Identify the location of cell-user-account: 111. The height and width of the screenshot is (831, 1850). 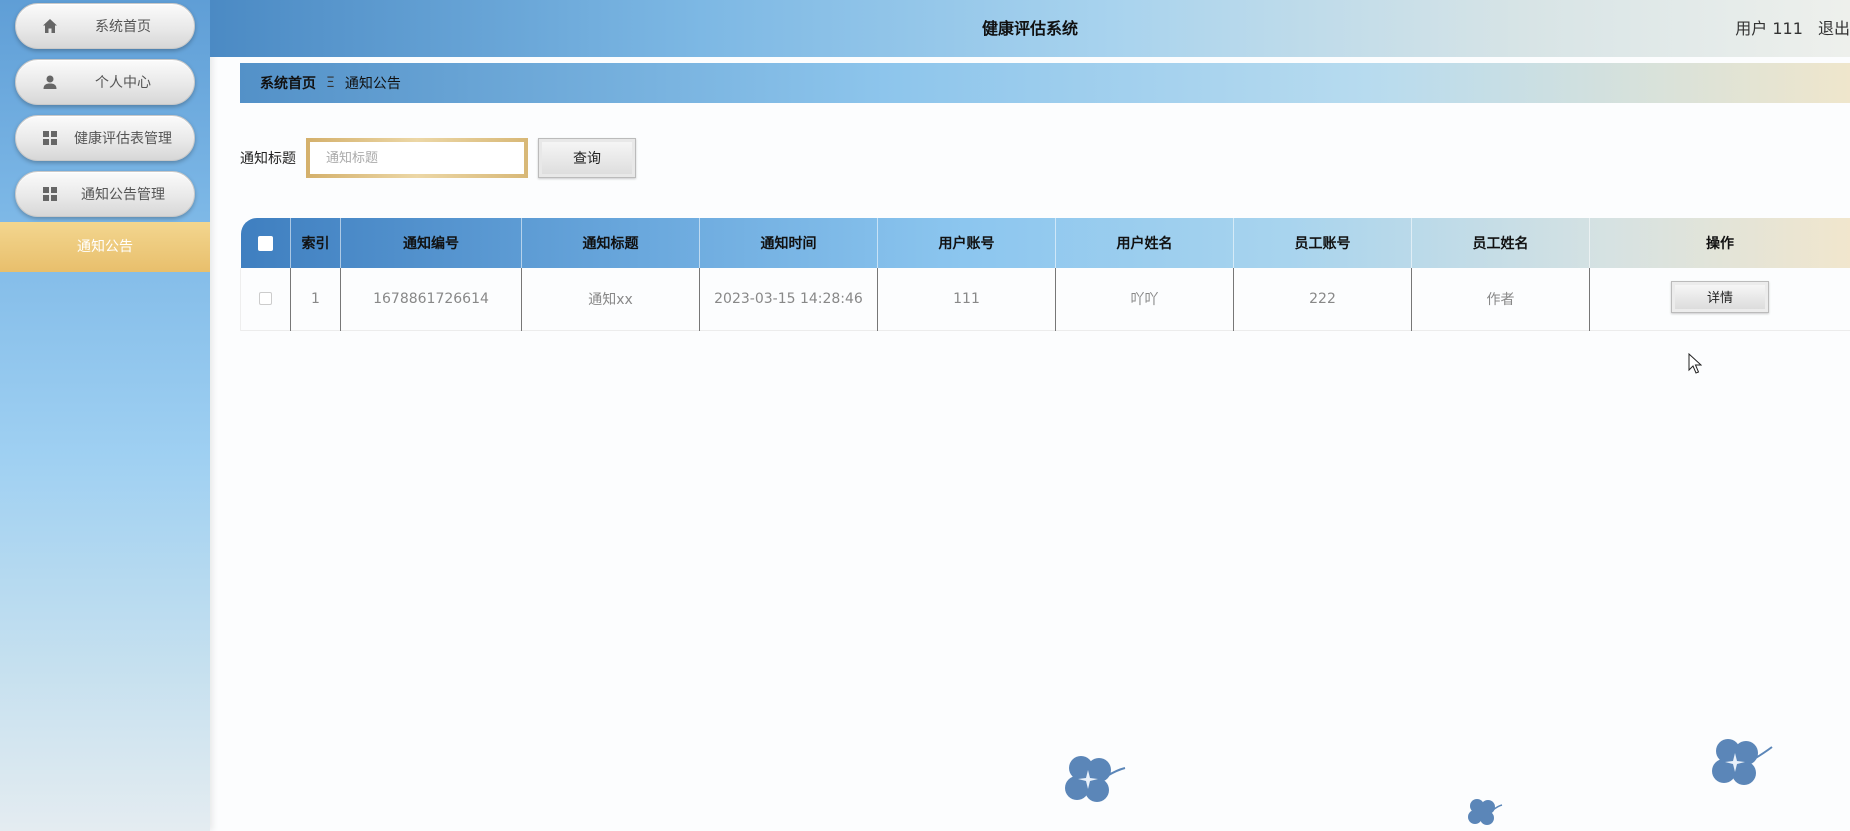
(966, 299).